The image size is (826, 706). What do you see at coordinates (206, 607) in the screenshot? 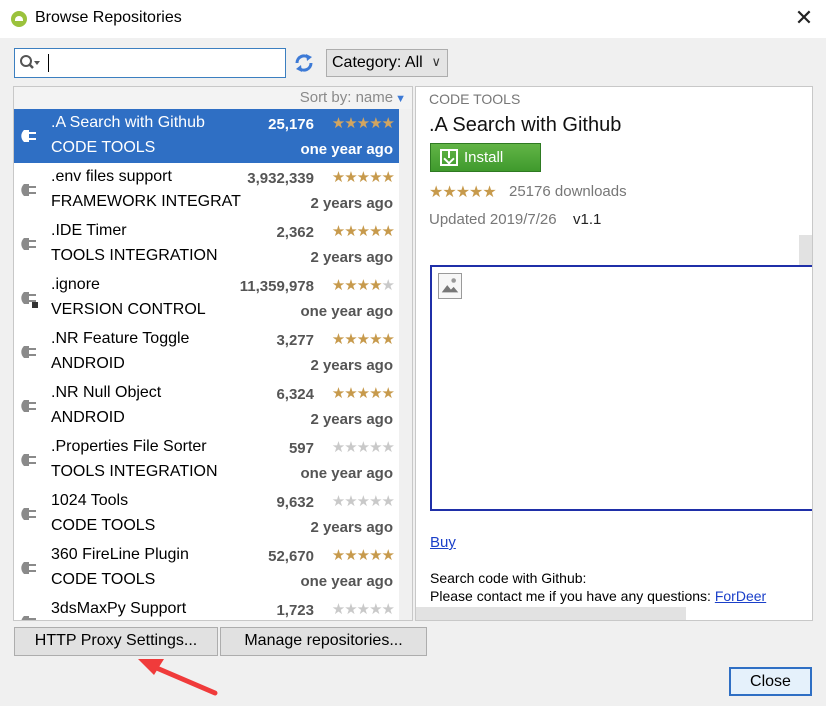
I see `plugin-list-item: 3dsMaxPy Support 1,723 ★★★★★` at bounding box center [206, 607].